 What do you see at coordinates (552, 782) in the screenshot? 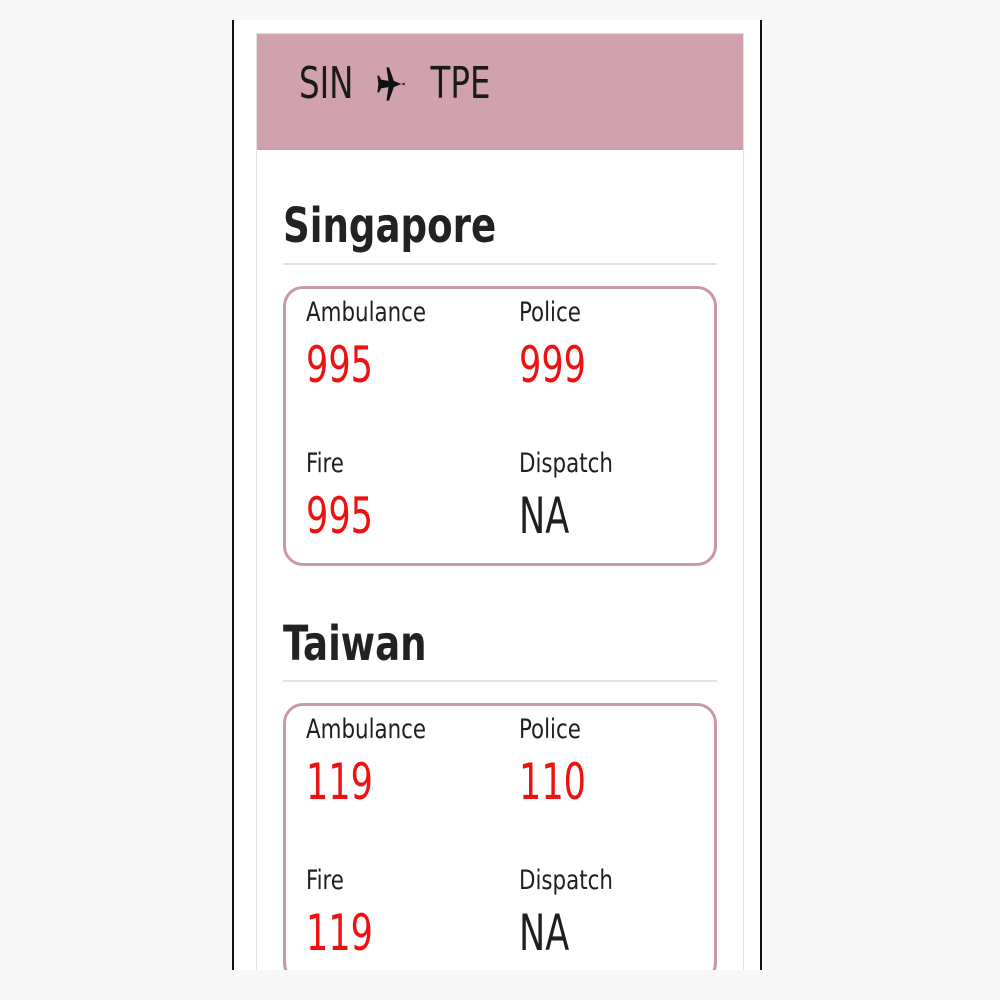
I see `number-value: 110` at bounding box center [552, 782].